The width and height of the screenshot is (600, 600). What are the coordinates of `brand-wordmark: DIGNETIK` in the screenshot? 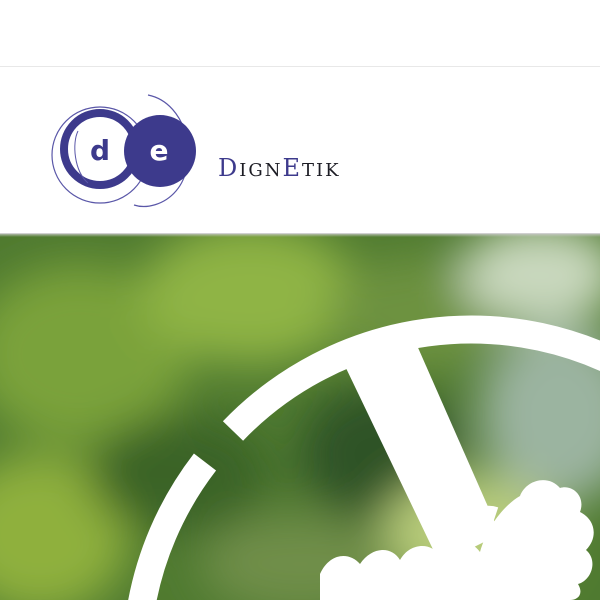 It's located at (279, 168).